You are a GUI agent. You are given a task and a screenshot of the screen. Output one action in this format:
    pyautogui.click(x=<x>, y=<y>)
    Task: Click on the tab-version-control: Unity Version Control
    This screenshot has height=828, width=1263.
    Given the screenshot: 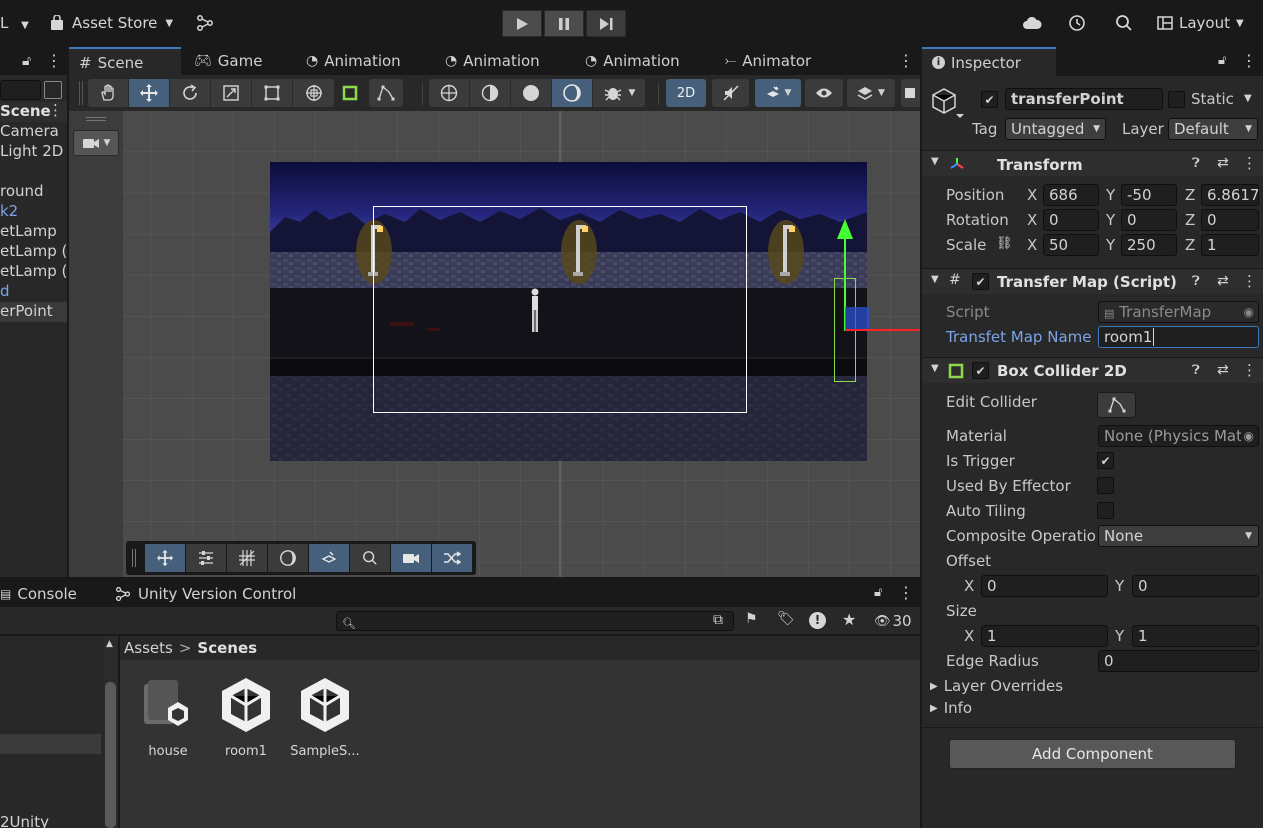 What is the action you would take?
    pyautogui.click(x=205, y=594)
    